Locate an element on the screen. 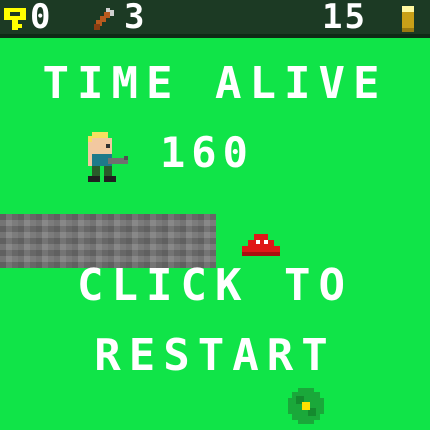  bullet-icon is located at coordinates (408, 19).